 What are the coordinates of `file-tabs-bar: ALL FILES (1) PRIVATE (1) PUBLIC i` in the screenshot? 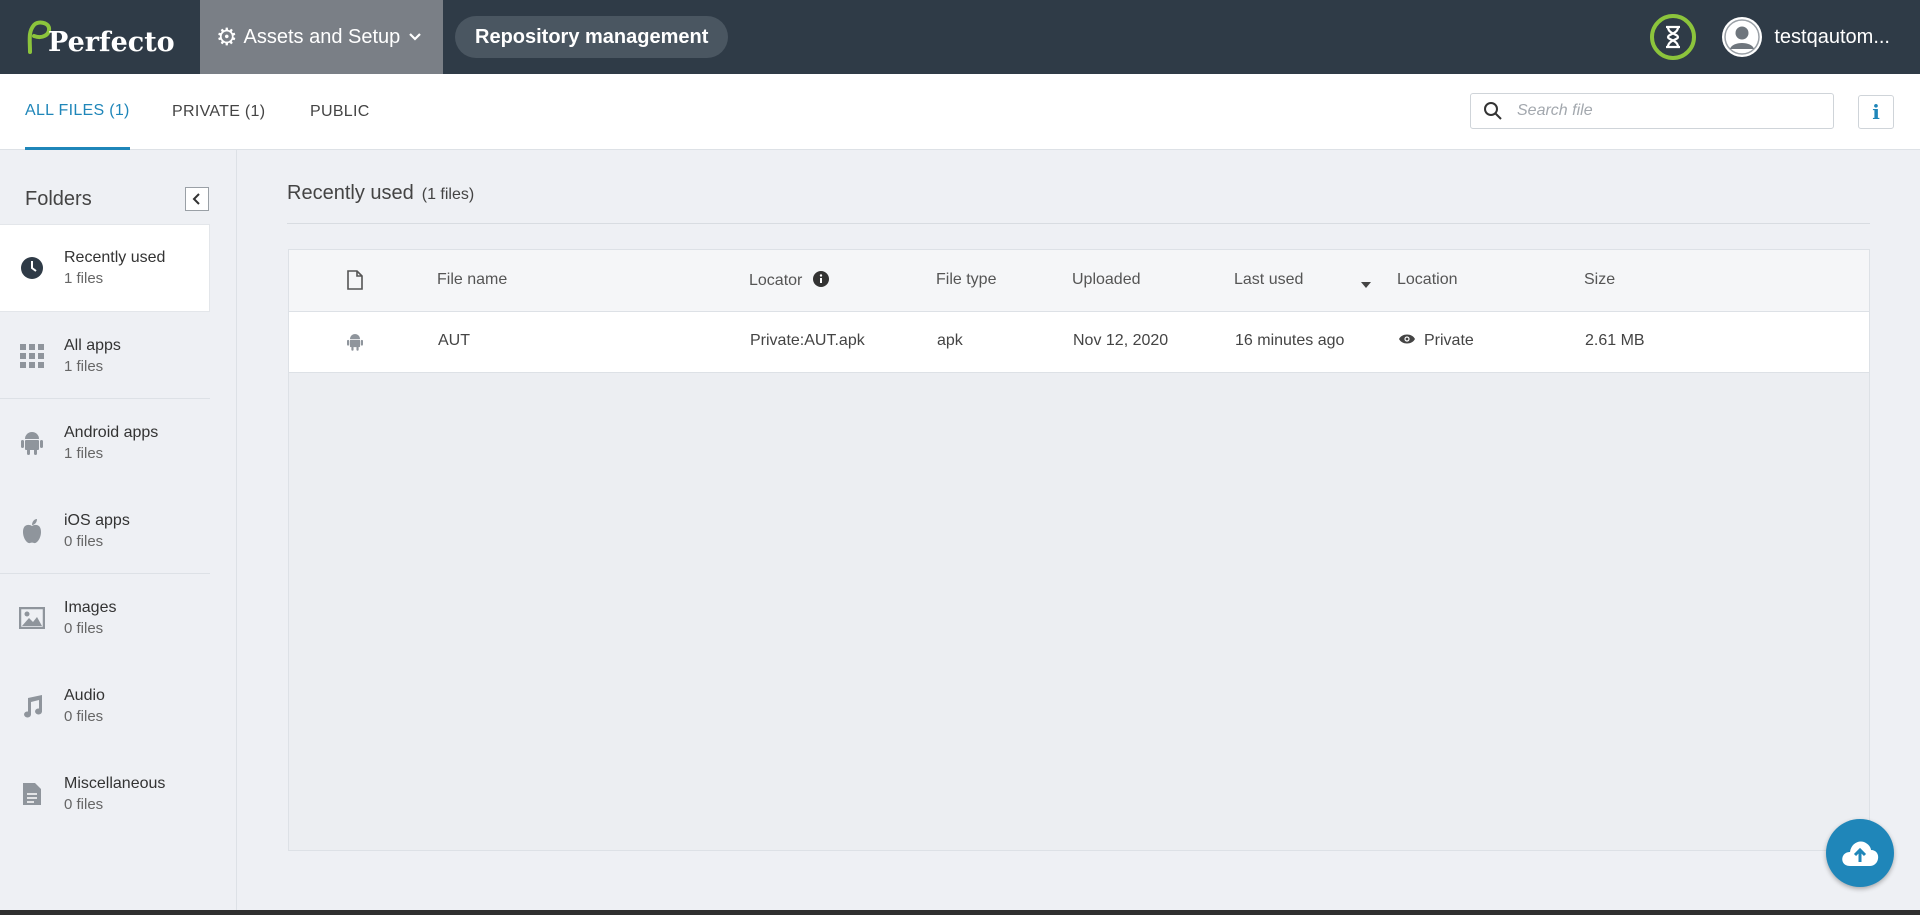 It's located at (960, 112).